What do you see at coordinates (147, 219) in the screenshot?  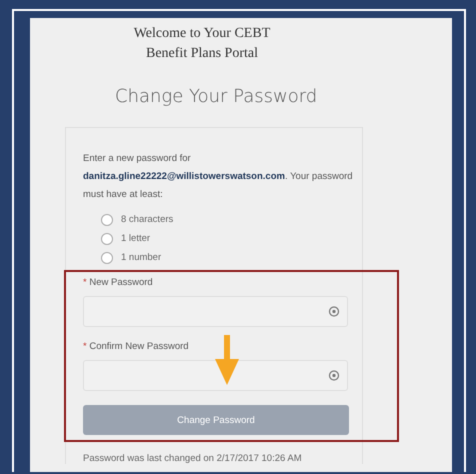 I see `requirement-label: 8 characters` at bounding box center [147, 219].